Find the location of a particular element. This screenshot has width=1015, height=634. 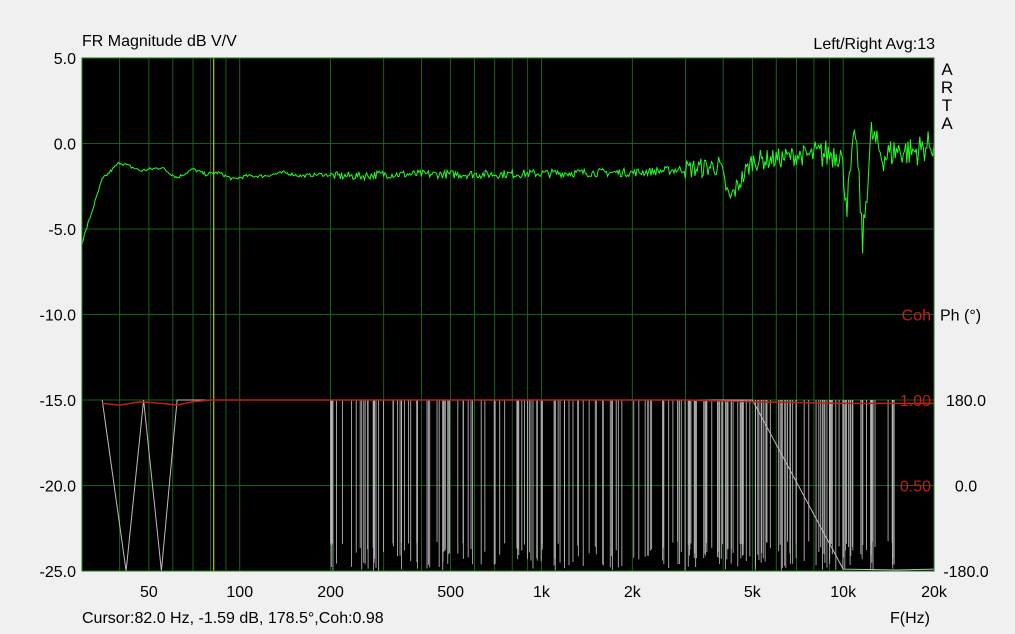

x-tick-label: 2k is located at coordinates (633, 592).